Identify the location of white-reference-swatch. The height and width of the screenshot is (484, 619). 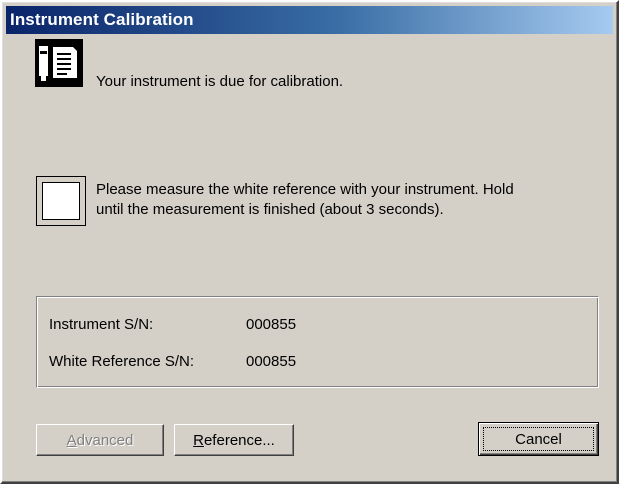
(61, 201).